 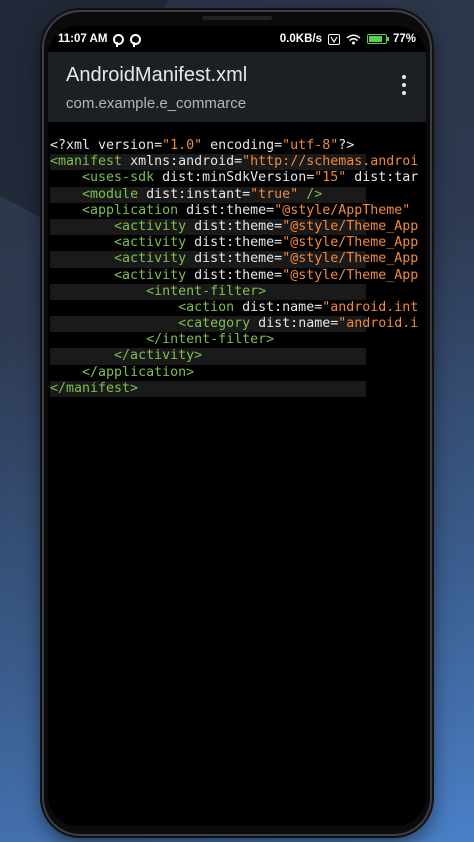 What do you see at coordinates (370, 307) in the screenshot?
I see `code-token: "android.int` at bounding box center [370, 307].